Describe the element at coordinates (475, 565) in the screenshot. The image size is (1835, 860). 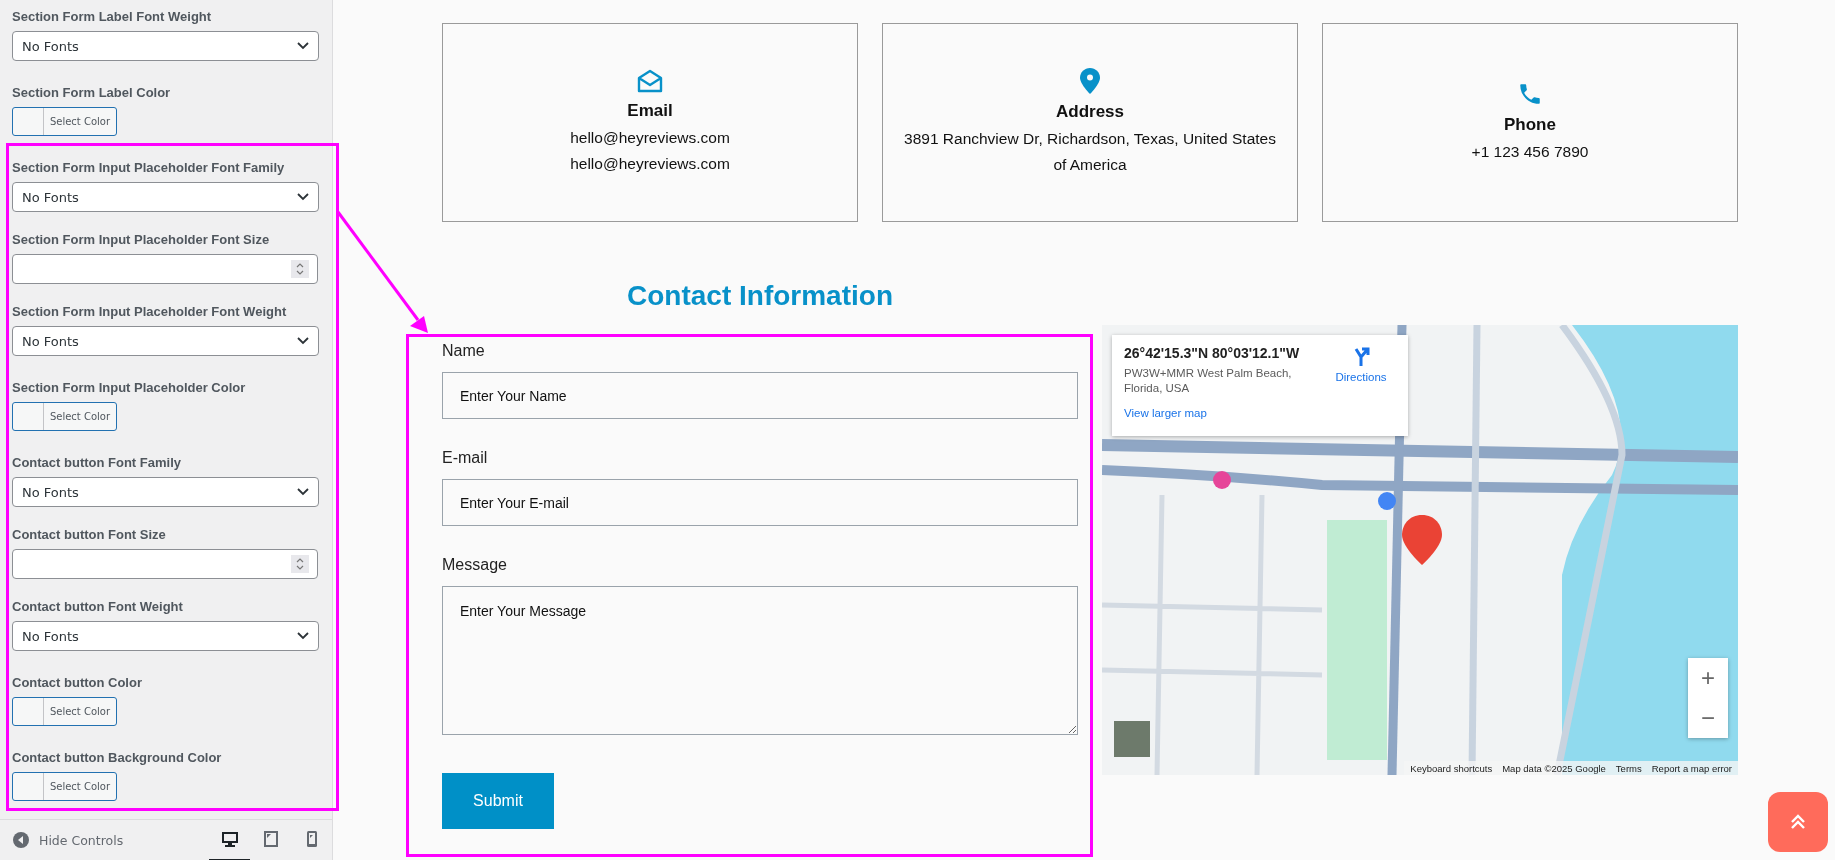
I see `field-label: Message` at that location.